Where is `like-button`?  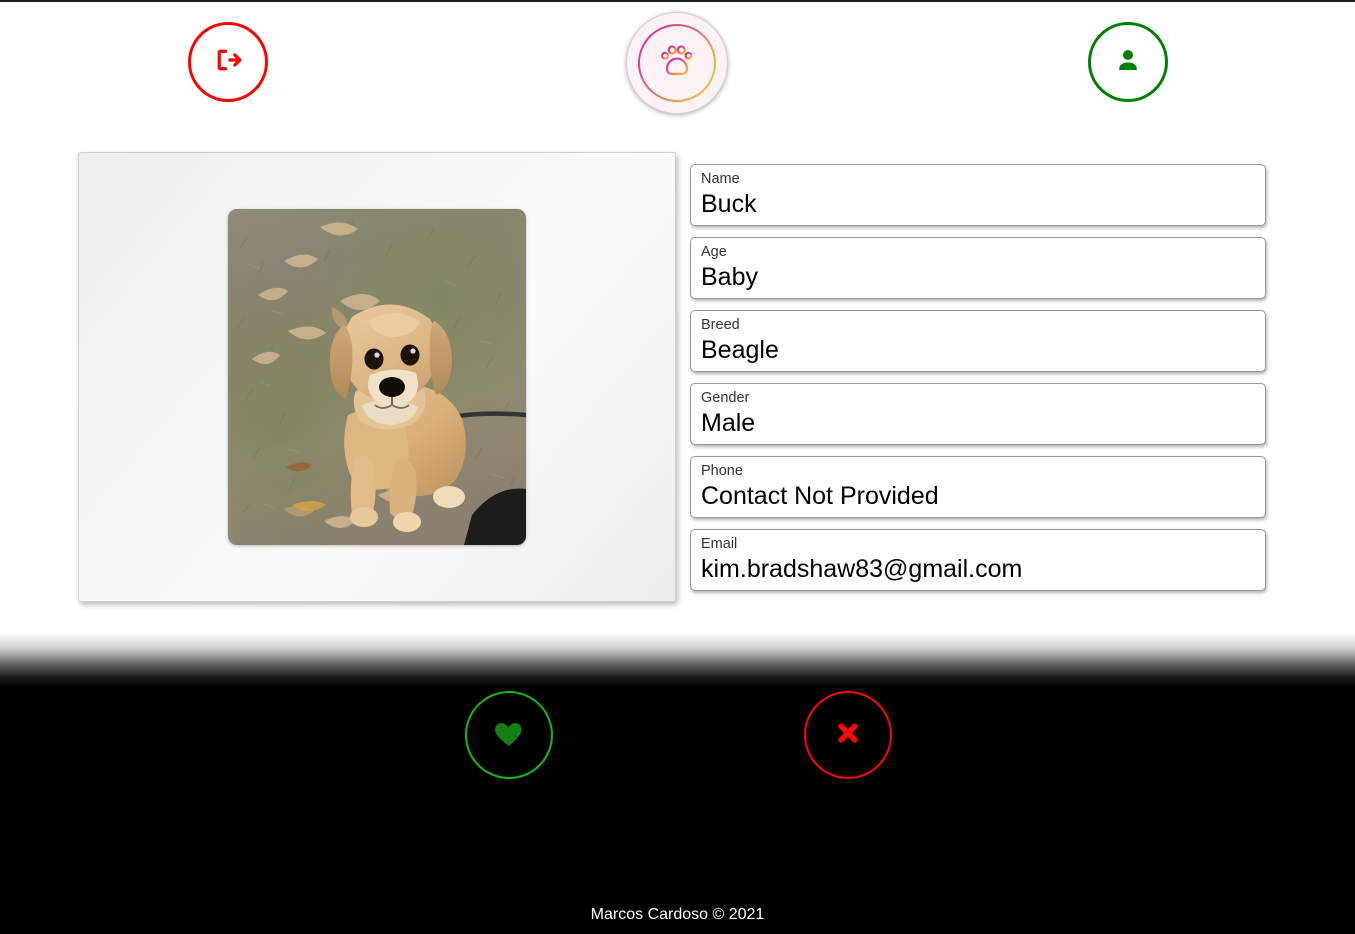
like-button is located at coordinates (509, 735).